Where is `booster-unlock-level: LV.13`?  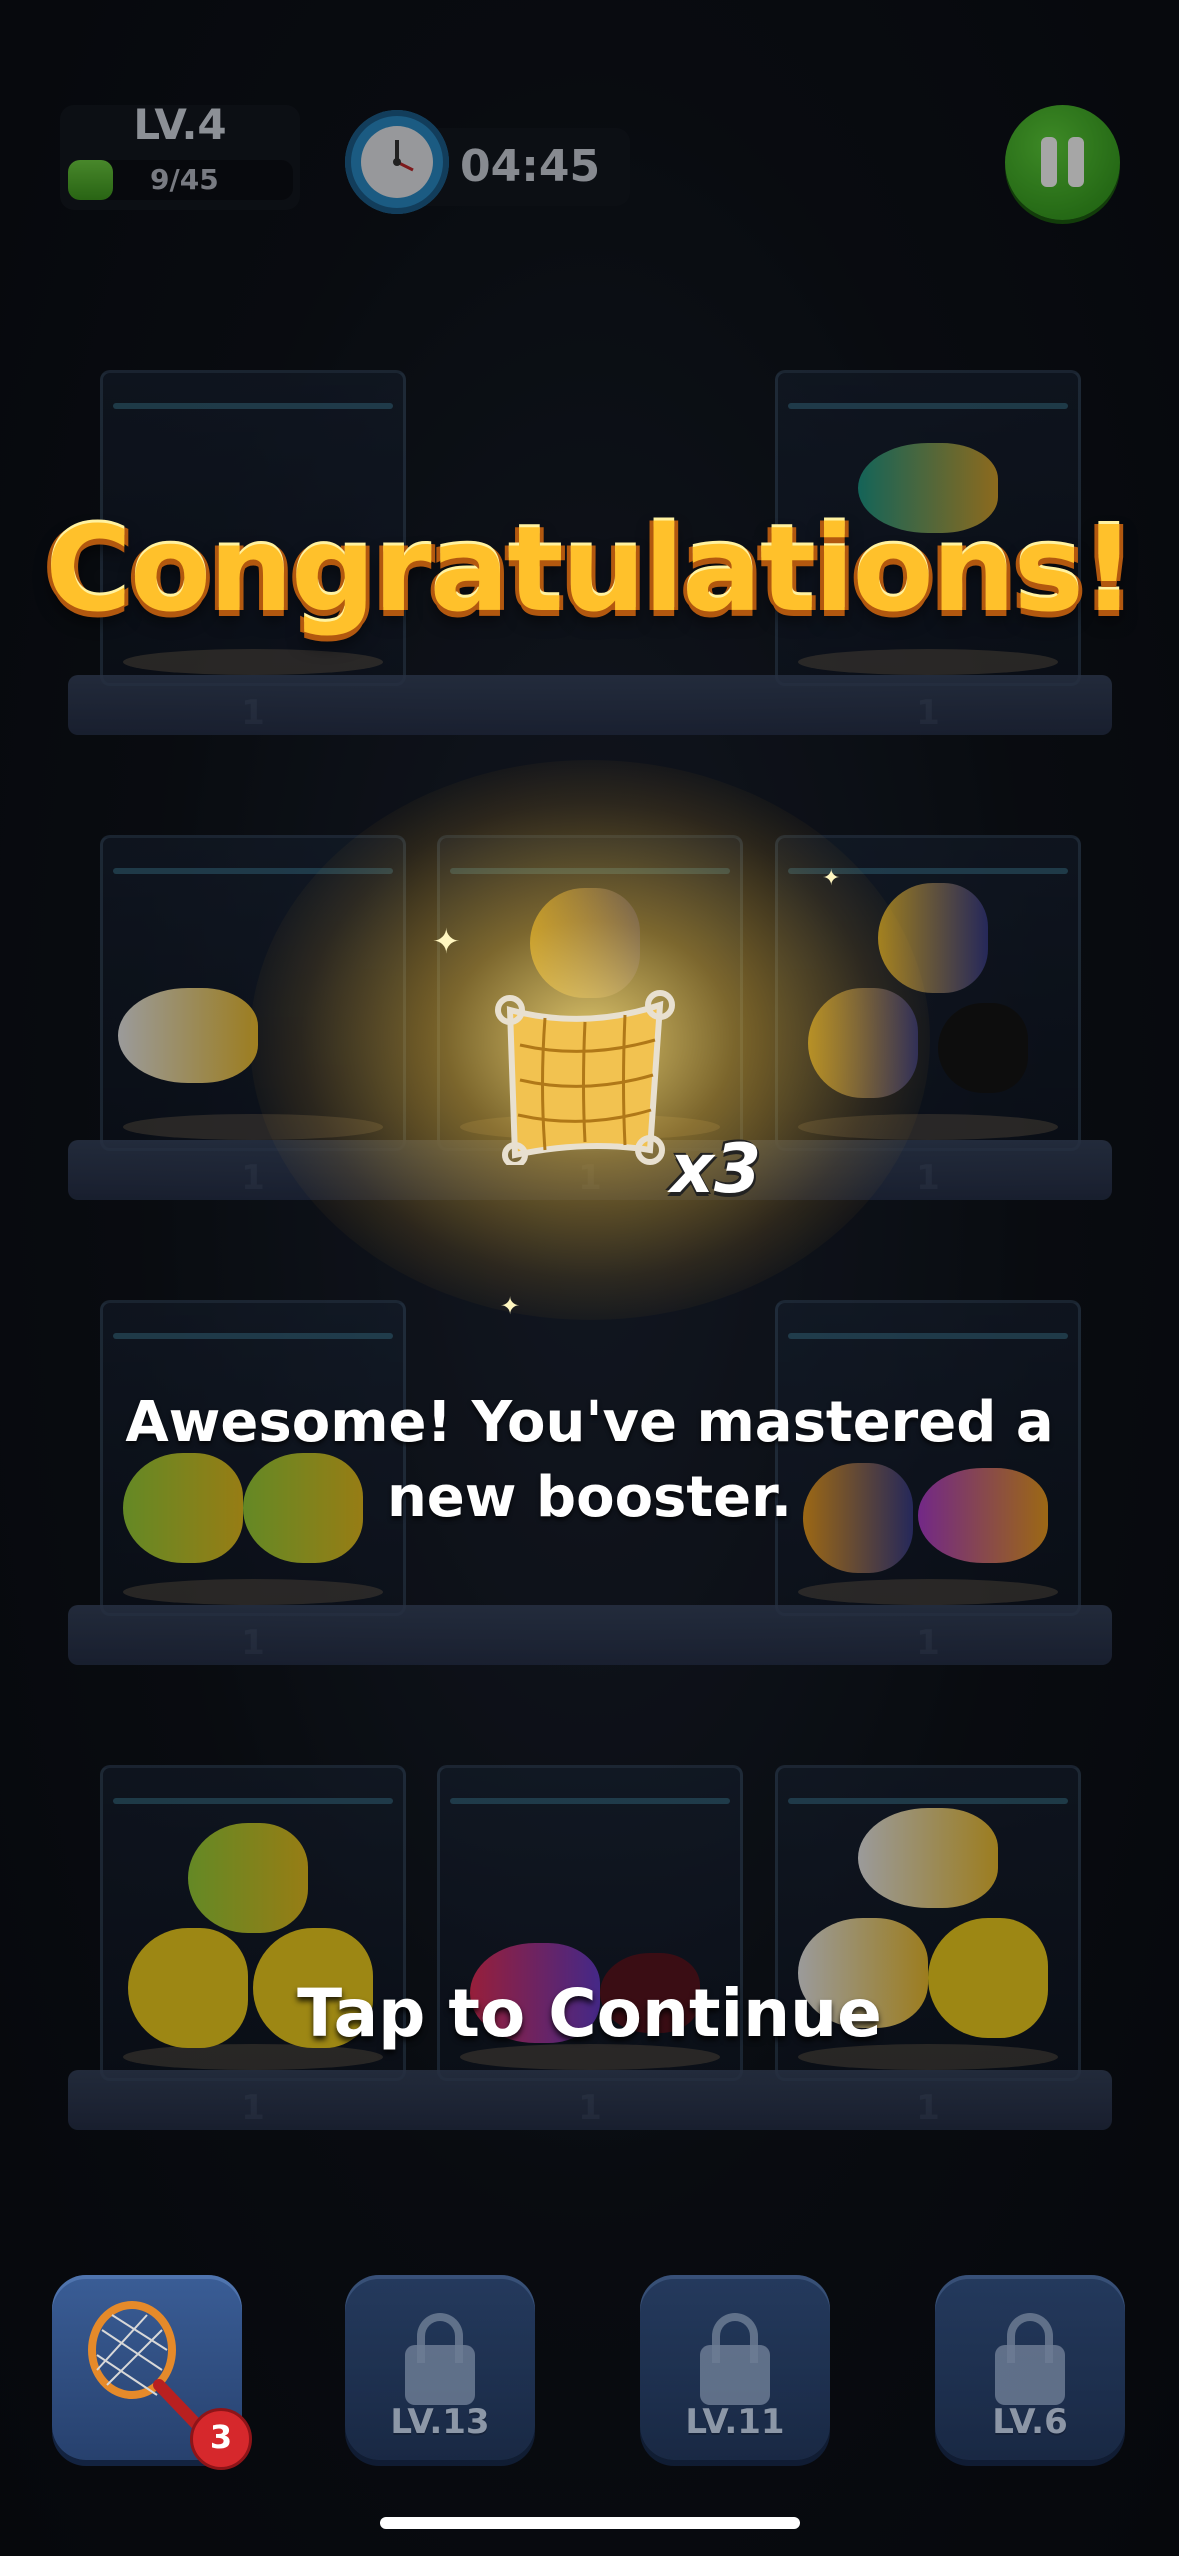
booster-unlock-level: LV.13 is located at coordinates (440, 2422).